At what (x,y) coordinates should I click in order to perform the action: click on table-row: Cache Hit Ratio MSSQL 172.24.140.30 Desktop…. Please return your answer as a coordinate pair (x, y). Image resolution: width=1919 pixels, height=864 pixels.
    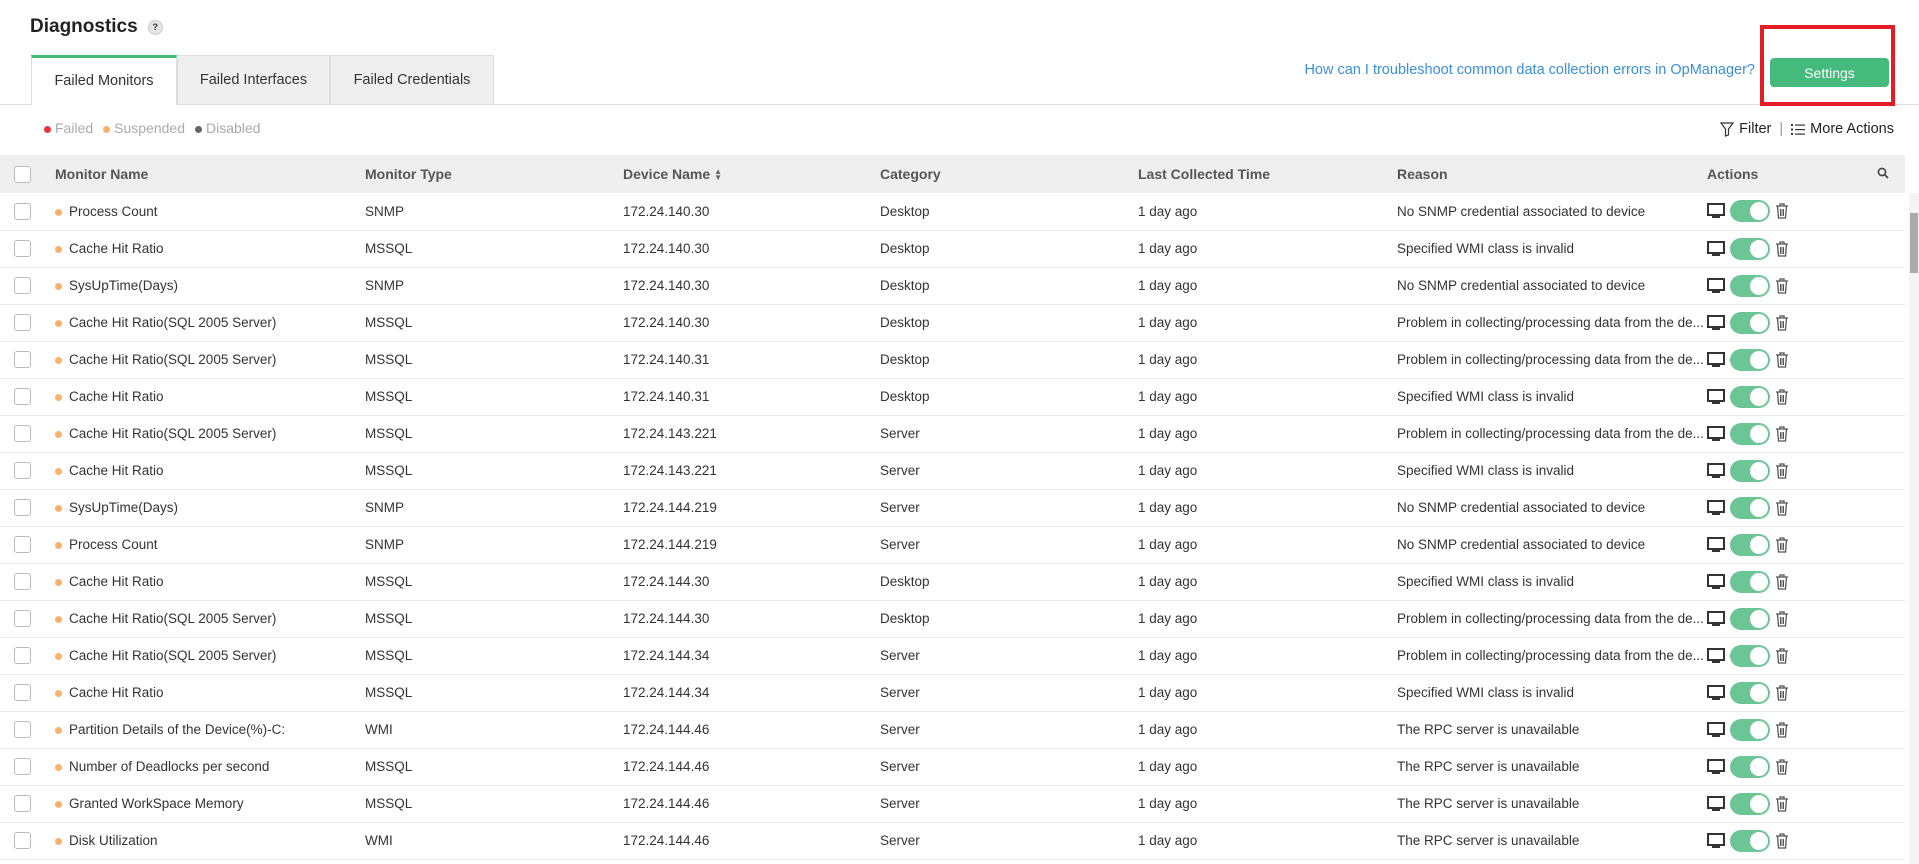
    Looking at the image, I should click on (952, 248).